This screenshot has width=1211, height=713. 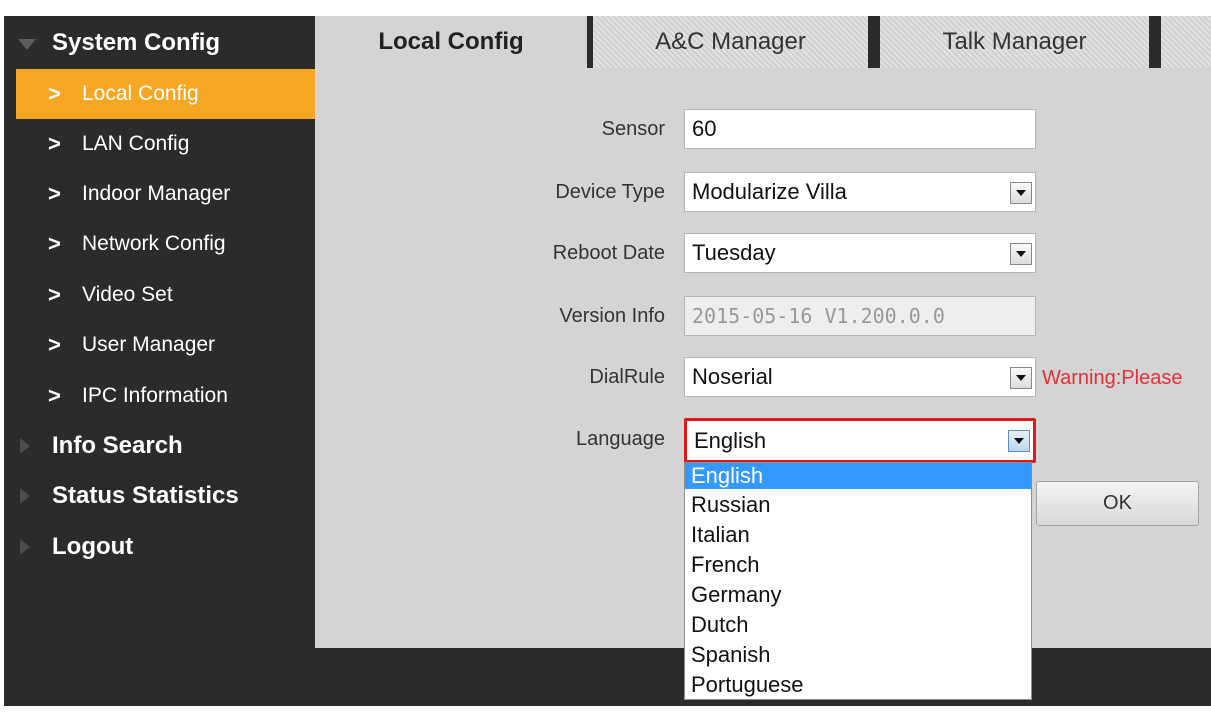 What do you see at coordinates (27, 44) in the screenshot?
I see `expand-down-icon` at bounding box center [27, 44].